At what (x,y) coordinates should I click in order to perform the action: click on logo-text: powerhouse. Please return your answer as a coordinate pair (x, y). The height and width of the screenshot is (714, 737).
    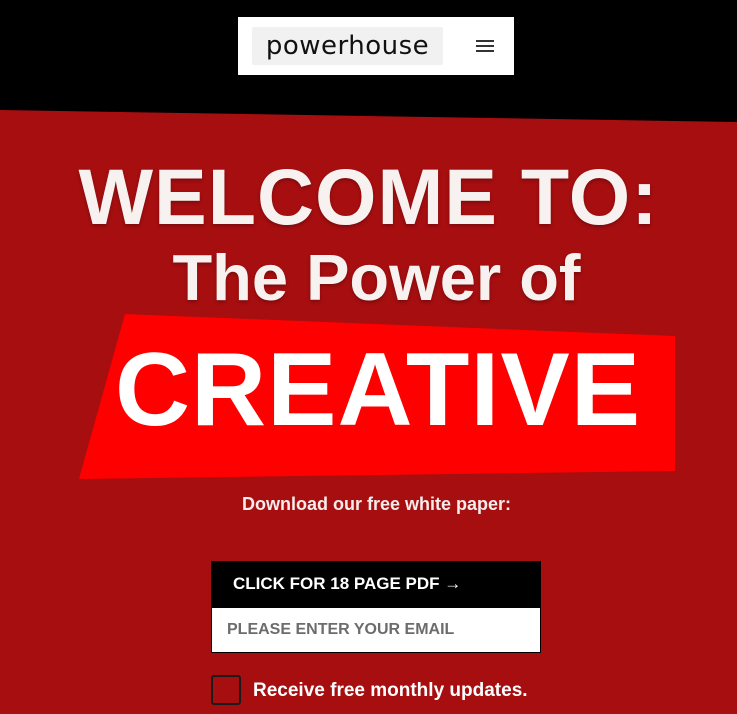
    Looking at the image, I should click on (347, 46).